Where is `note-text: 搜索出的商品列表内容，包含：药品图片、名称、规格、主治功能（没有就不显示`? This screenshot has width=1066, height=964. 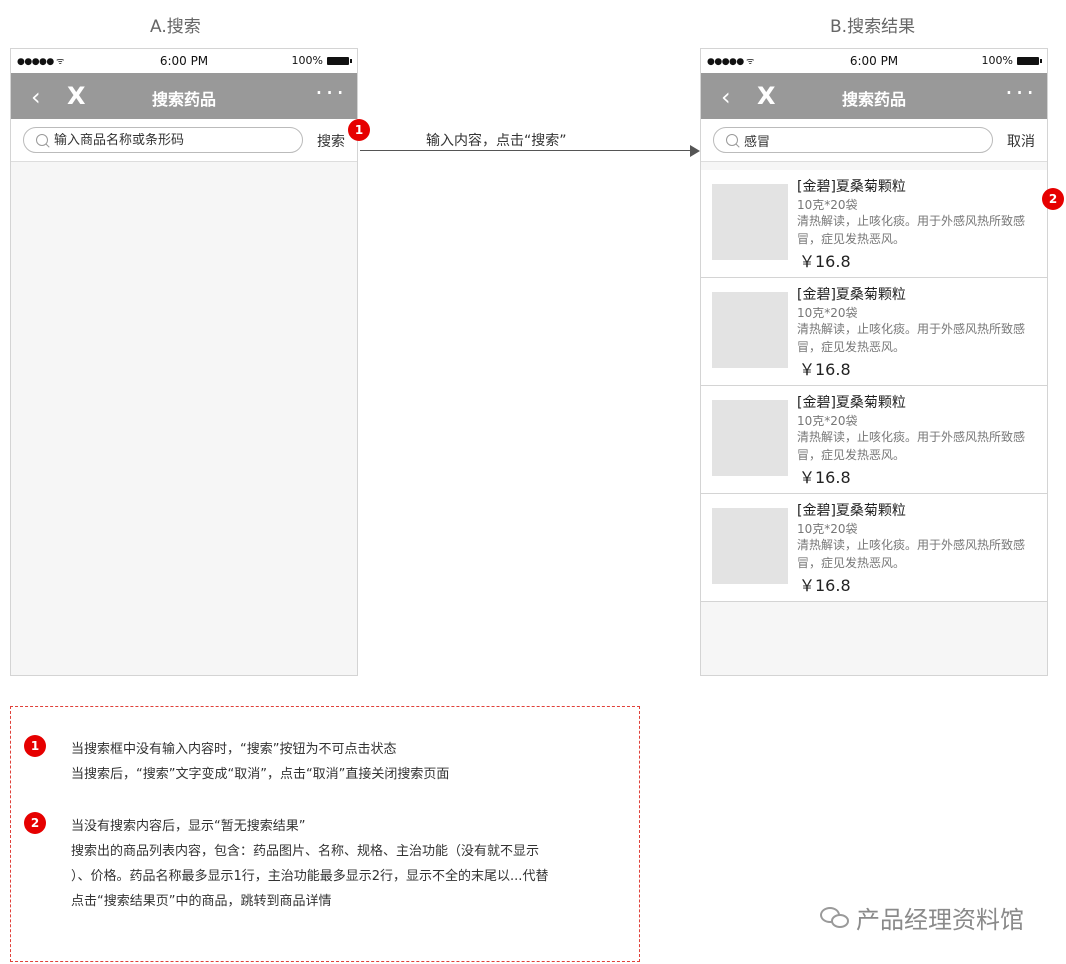
note-text: 搜索出的商品列表内容，包含：药品图片、名称、规格、主治功能（没有就不显示 is located at coordinates (305, 851).